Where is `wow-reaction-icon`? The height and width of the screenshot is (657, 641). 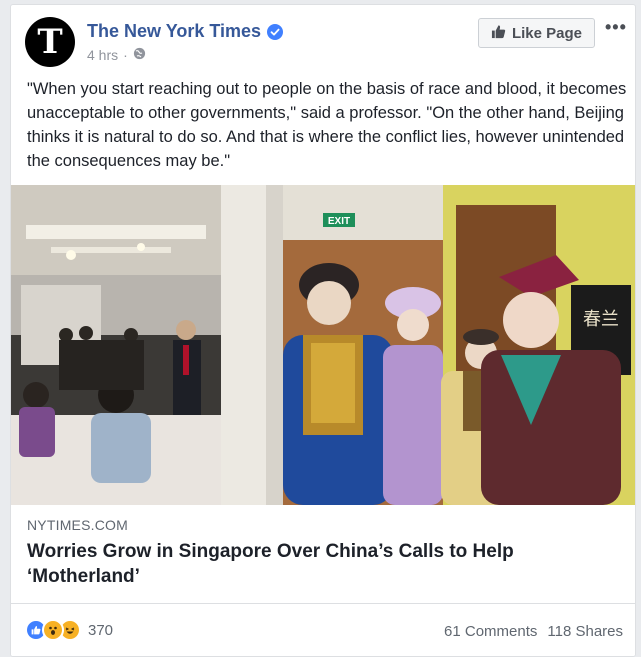
wow-reaction-icon is located at coordinates (53, 630).